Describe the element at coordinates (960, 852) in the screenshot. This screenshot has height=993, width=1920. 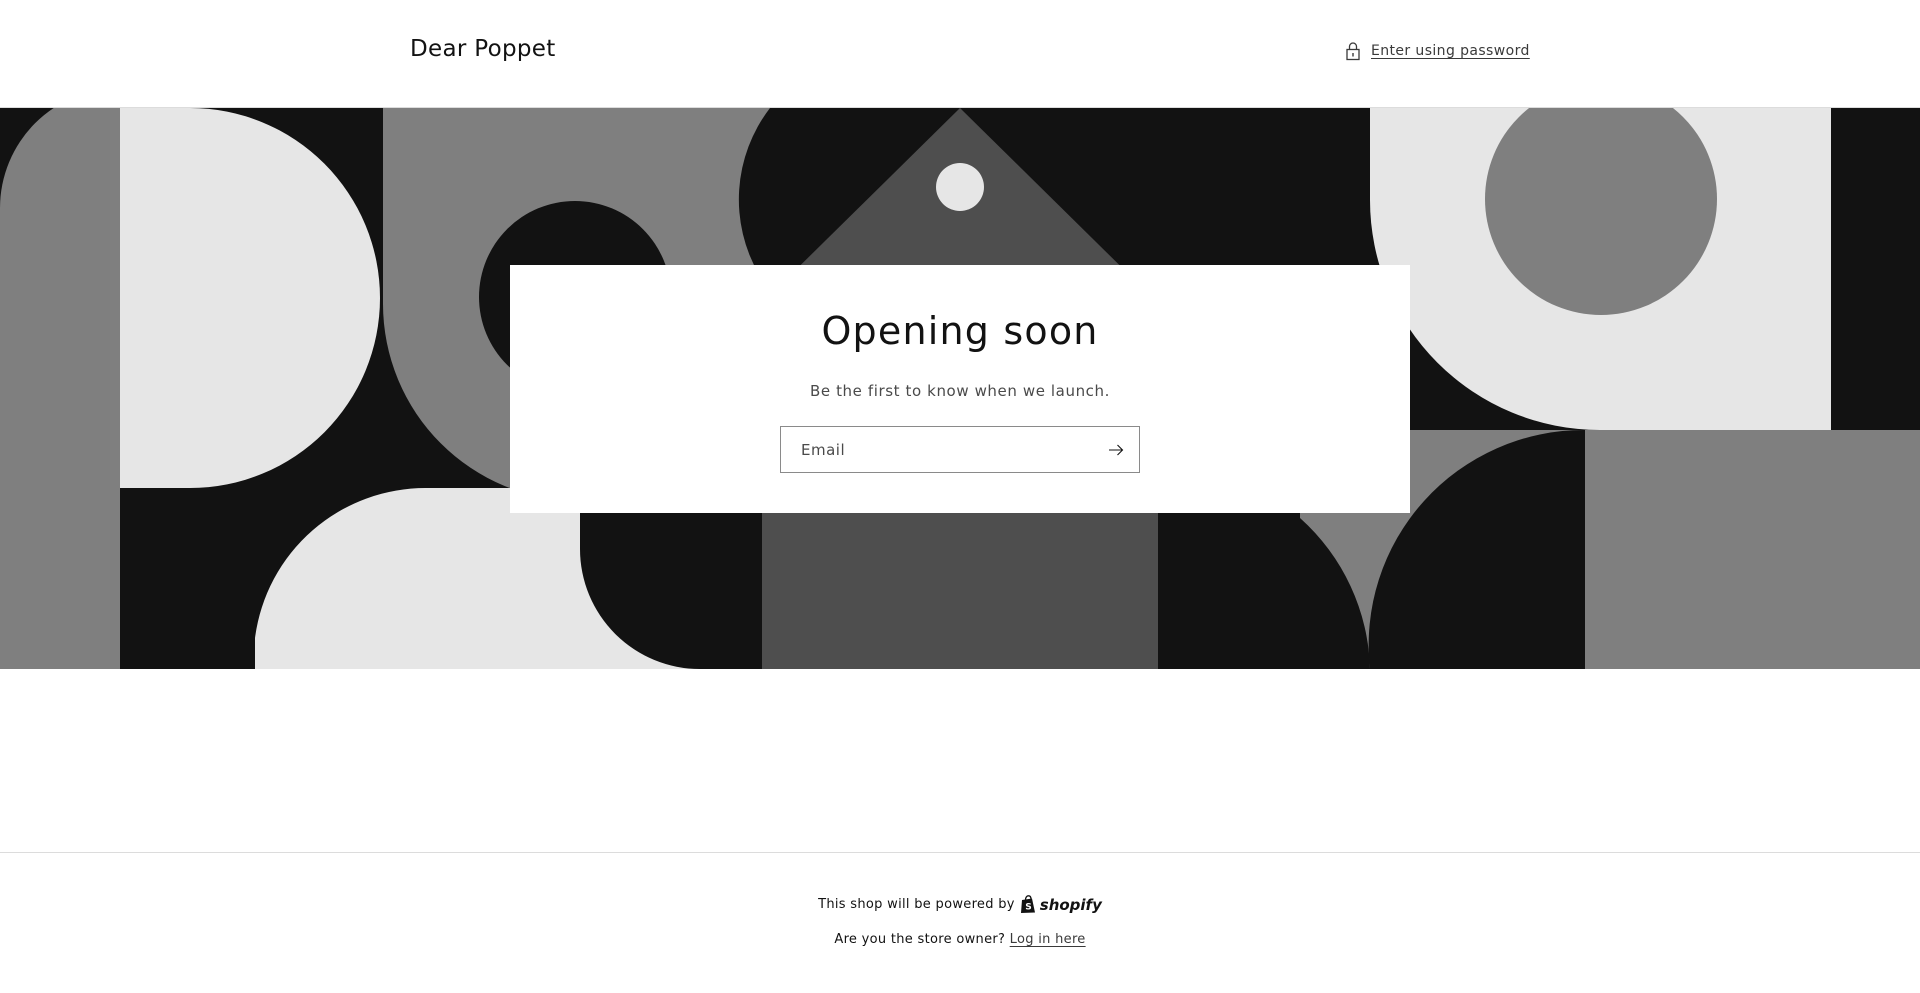
I see `footer-divider` at that location.